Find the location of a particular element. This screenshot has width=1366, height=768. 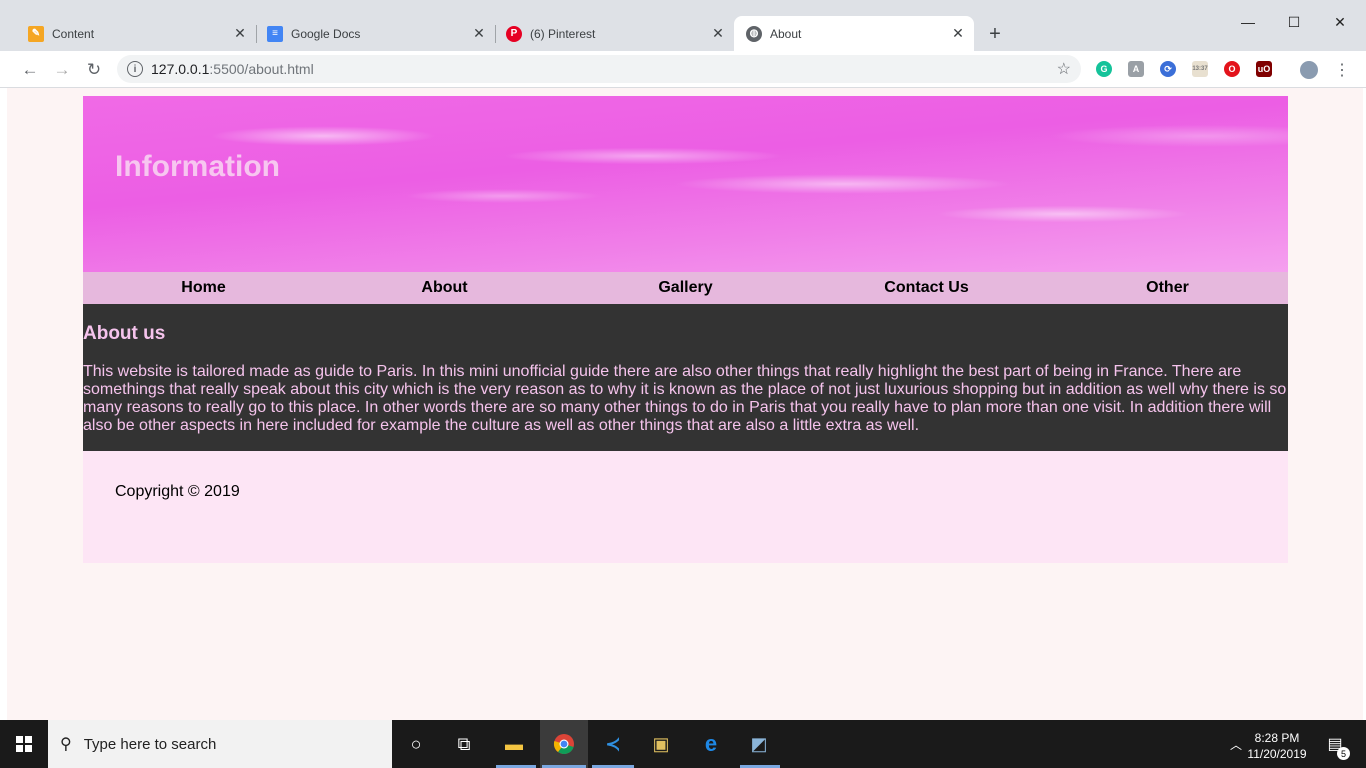

taskbar-clock: 8:28 PM 11/20/2019 is located at coordinates (1277, 746).